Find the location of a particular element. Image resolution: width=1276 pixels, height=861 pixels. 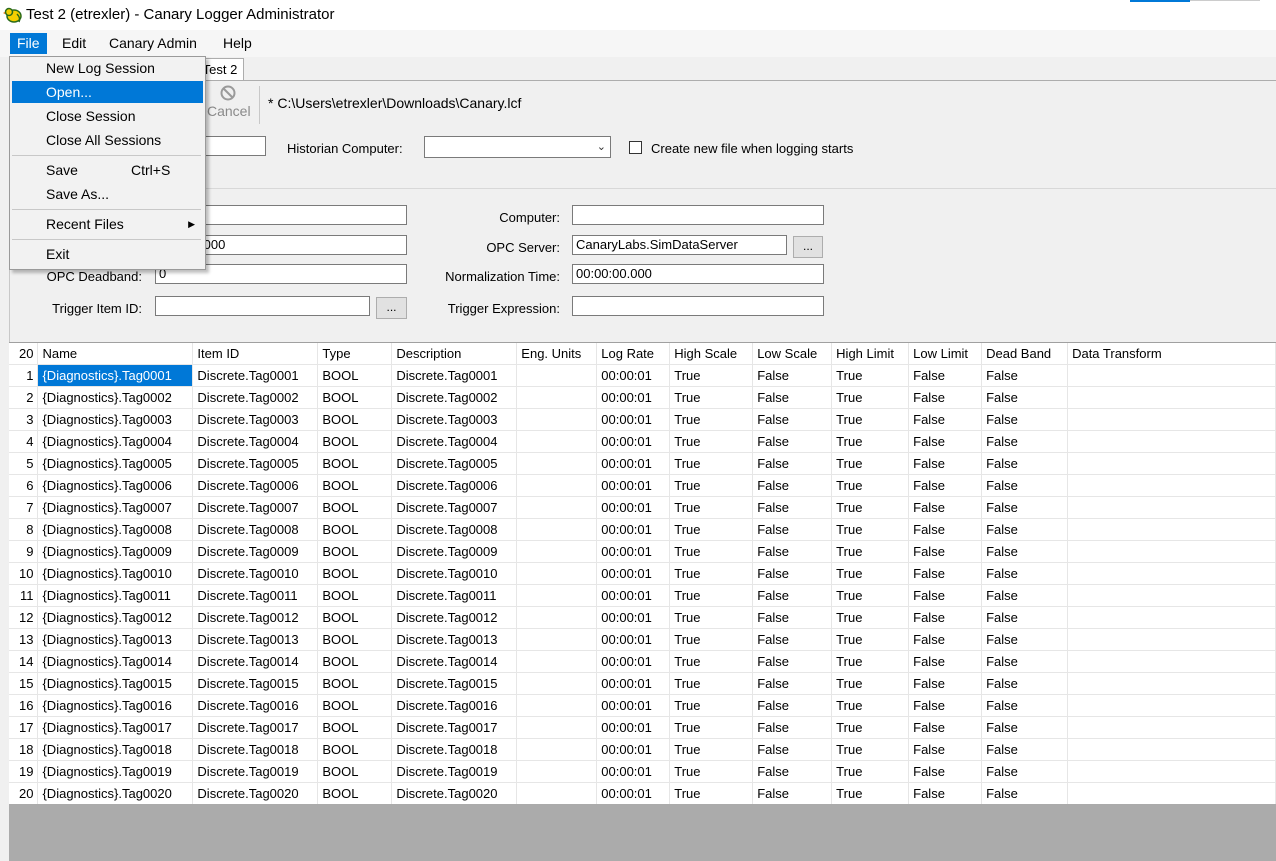

table-cell: {Diagnostics}.Tag0013 is located at coordinates (115, 639).